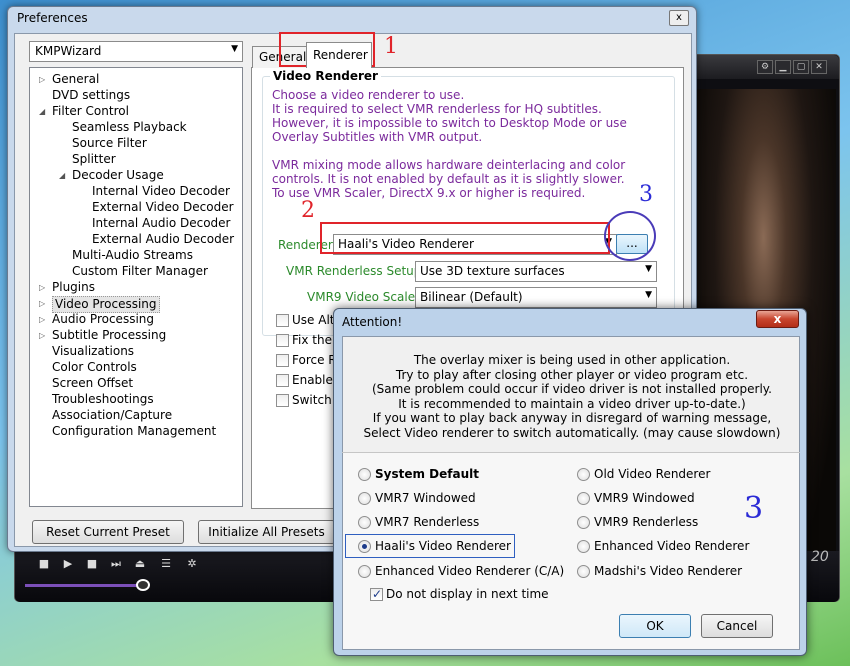 This screenshot has width=850, height=666. I want to click on tree-item: Configuration Management, so click(134, 431).